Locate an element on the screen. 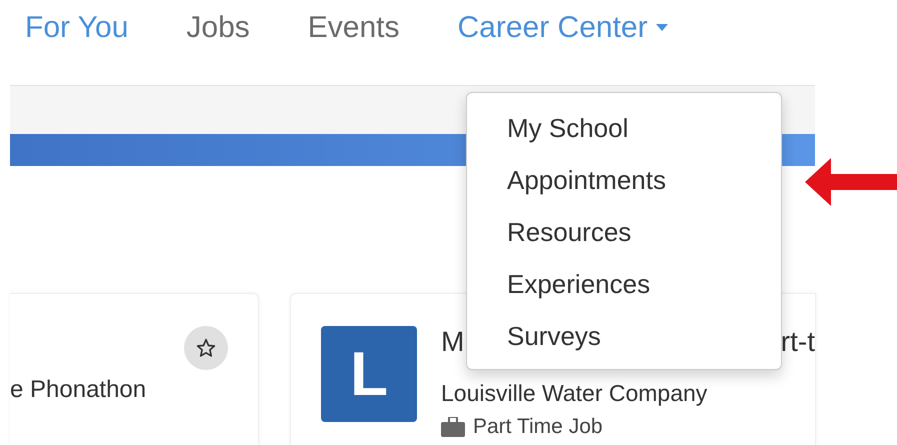 The height and width of the screenshot is (445, 897). company-name: Louisville Water Company is located at coordinates (574, 393).